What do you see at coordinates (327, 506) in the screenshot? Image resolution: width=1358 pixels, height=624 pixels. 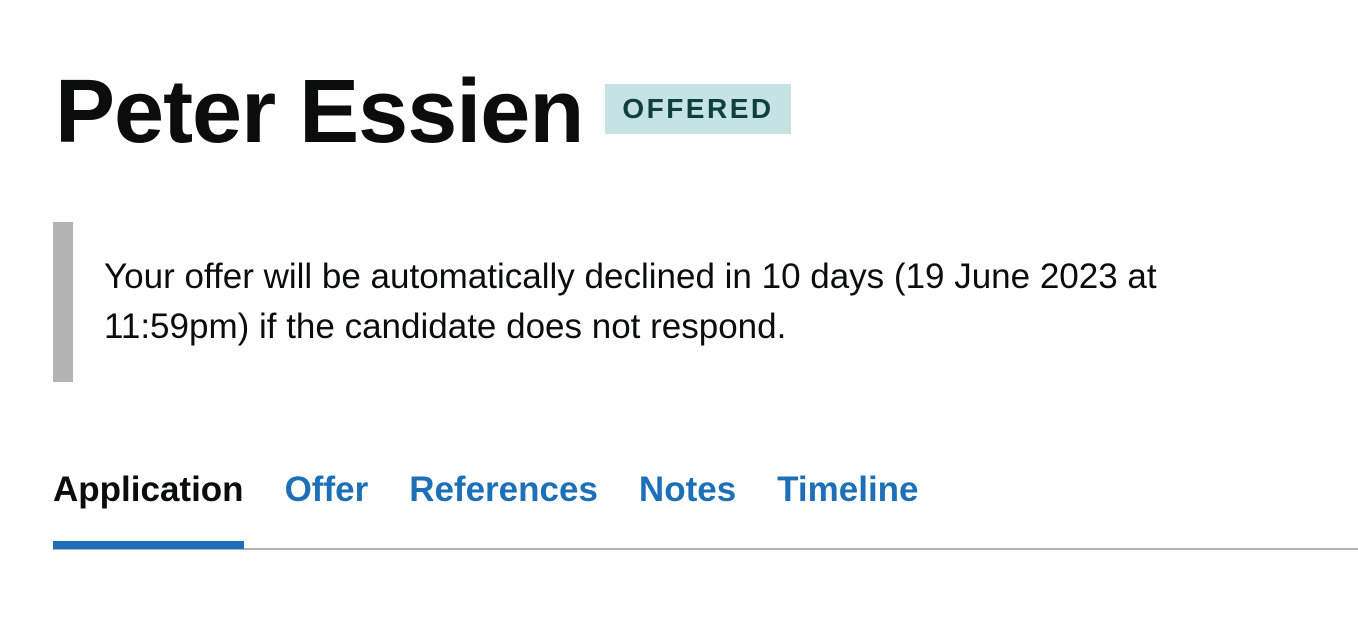 I see `tab-offer: Offer` at bounding box center [327, 506].